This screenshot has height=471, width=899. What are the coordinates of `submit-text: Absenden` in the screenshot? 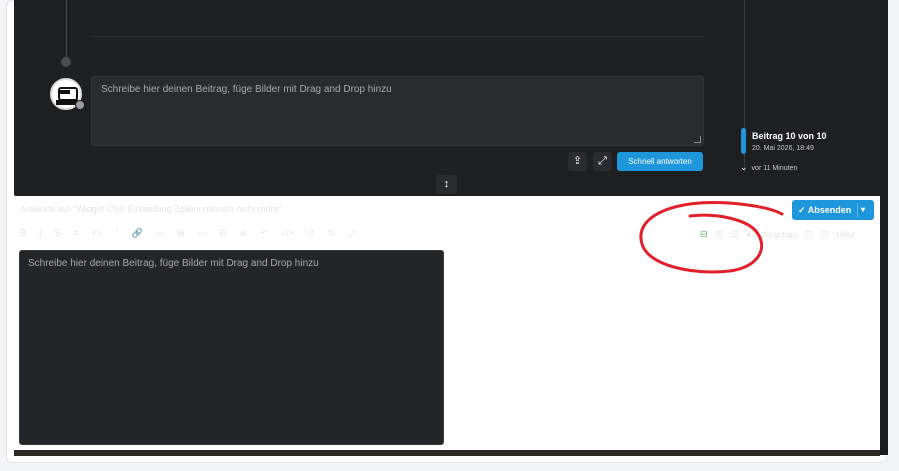 It's located at (829, 210).